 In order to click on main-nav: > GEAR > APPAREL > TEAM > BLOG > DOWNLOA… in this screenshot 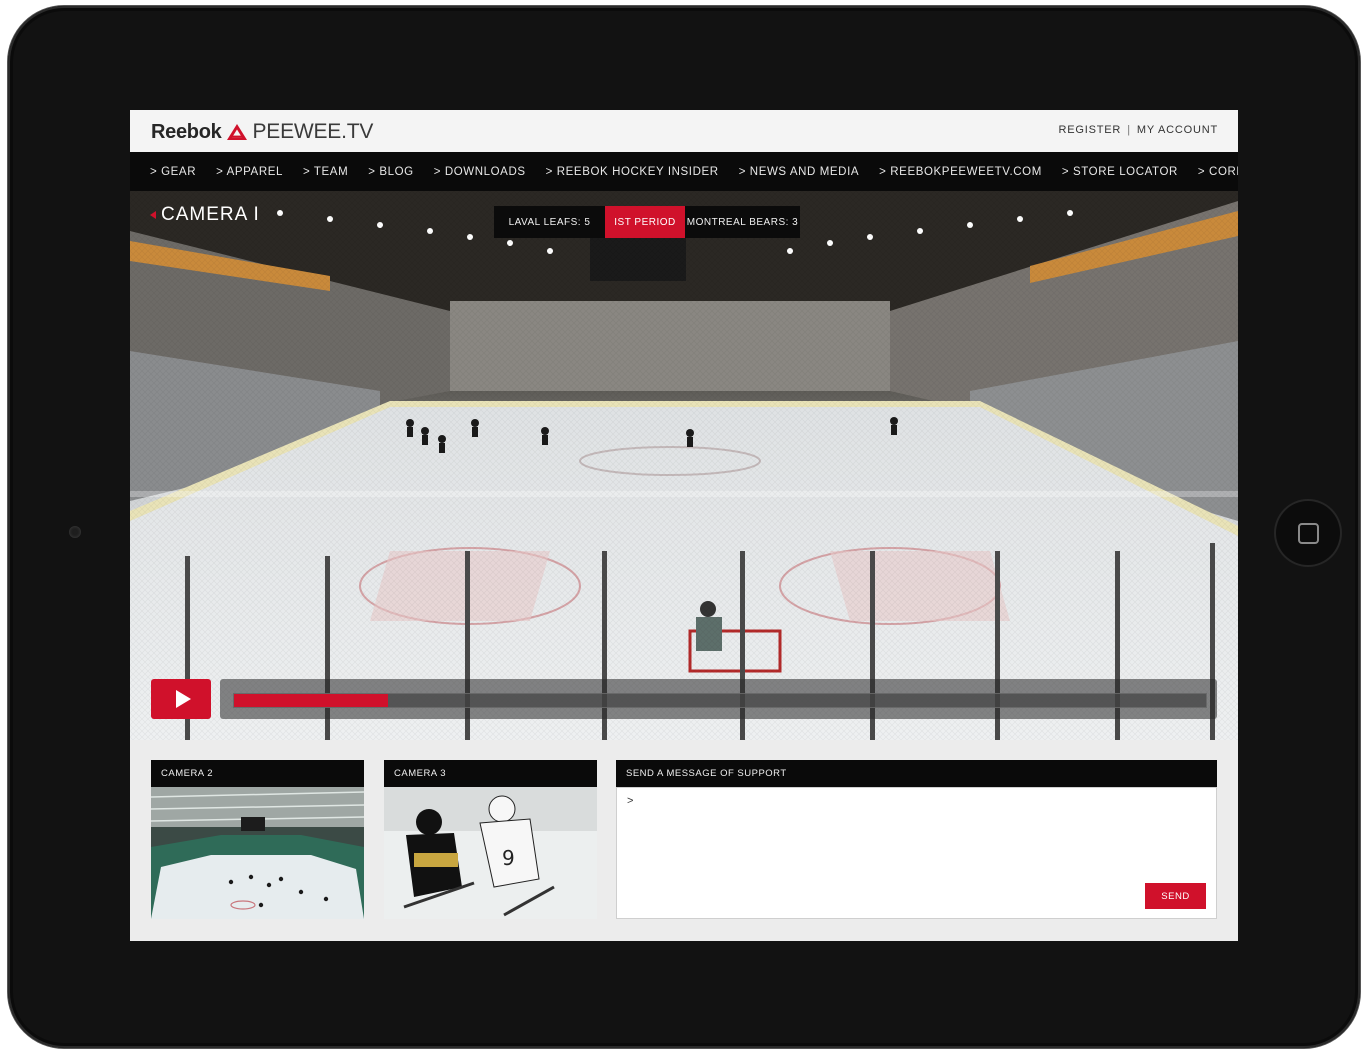, I will do `click(684, 171)`.